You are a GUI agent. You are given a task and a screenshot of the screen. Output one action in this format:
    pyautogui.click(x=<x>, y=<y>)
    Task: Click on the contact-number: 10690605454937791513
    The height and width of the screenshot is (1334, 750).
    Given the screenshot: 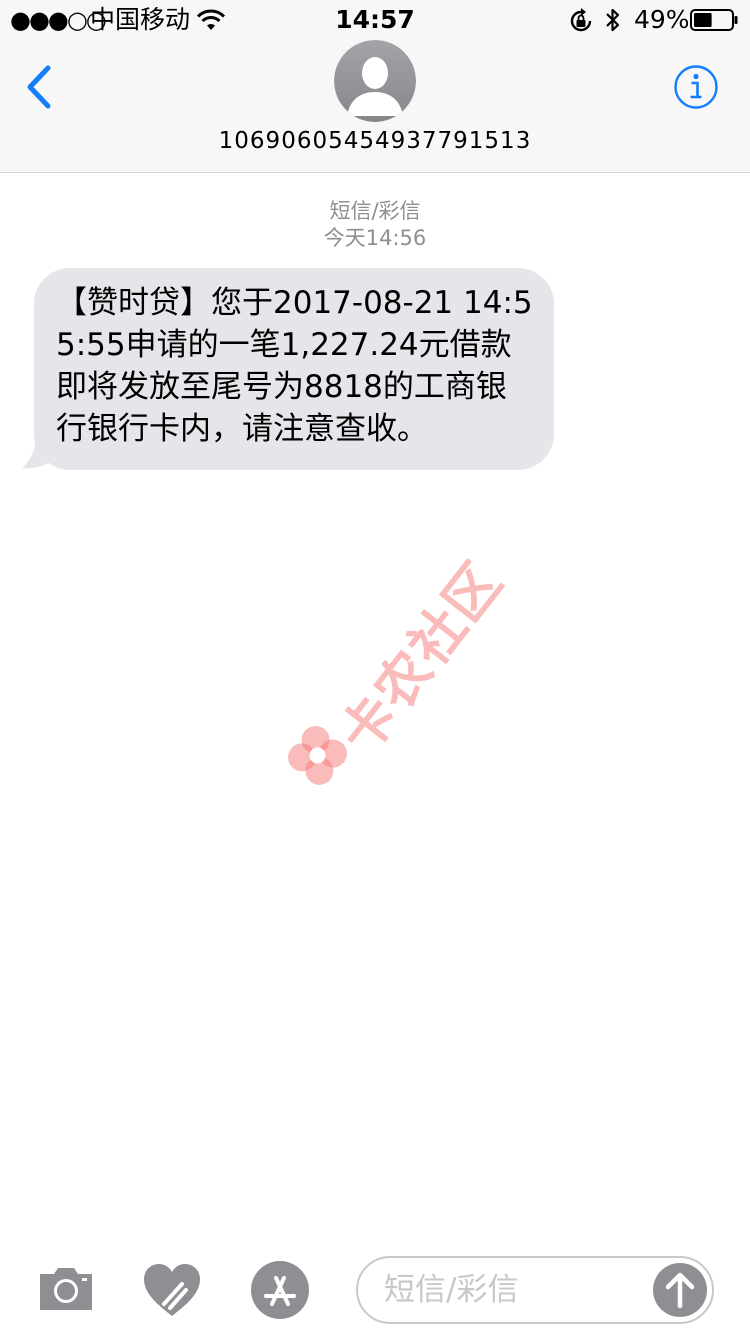 What is the action you would take?
    pyautogui.click(x=375, y=141)
    